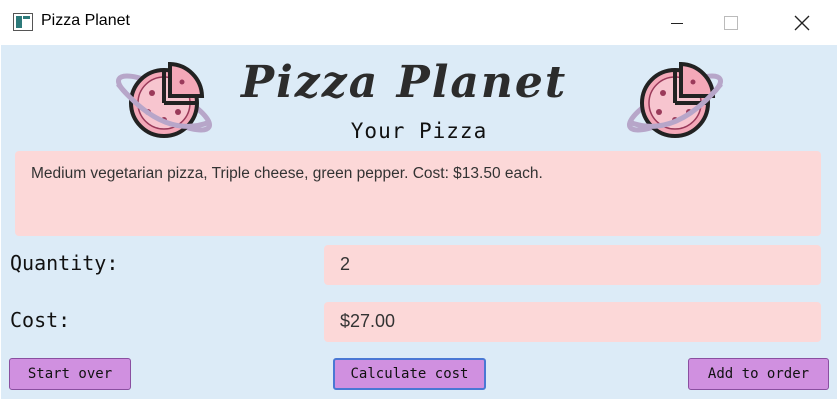  What do you see at coordinates (409, 374) in the screenshot?
I see `calculate-cost-button: Calculate cost` at bounding box center [409, 374].